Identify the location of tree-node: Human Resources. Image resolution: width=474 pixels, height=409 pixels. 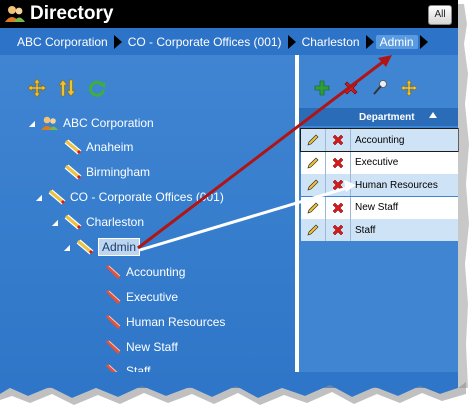
(157, 322).